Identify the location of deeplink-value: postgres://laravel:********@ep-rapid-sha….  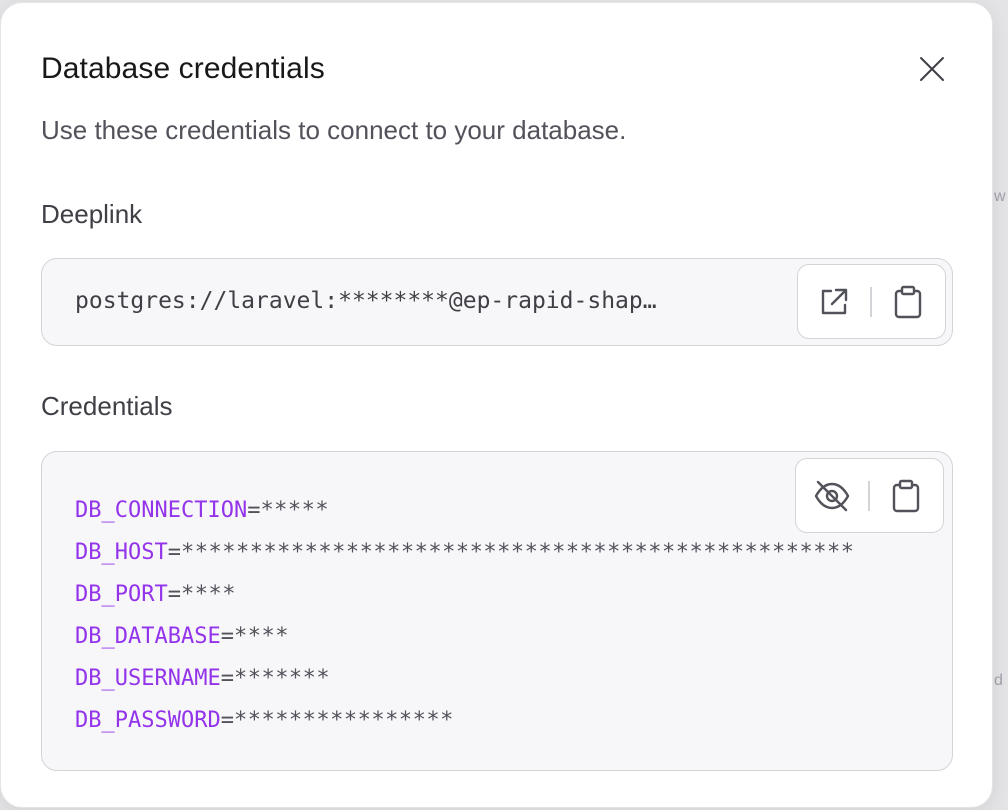
(420, 301).